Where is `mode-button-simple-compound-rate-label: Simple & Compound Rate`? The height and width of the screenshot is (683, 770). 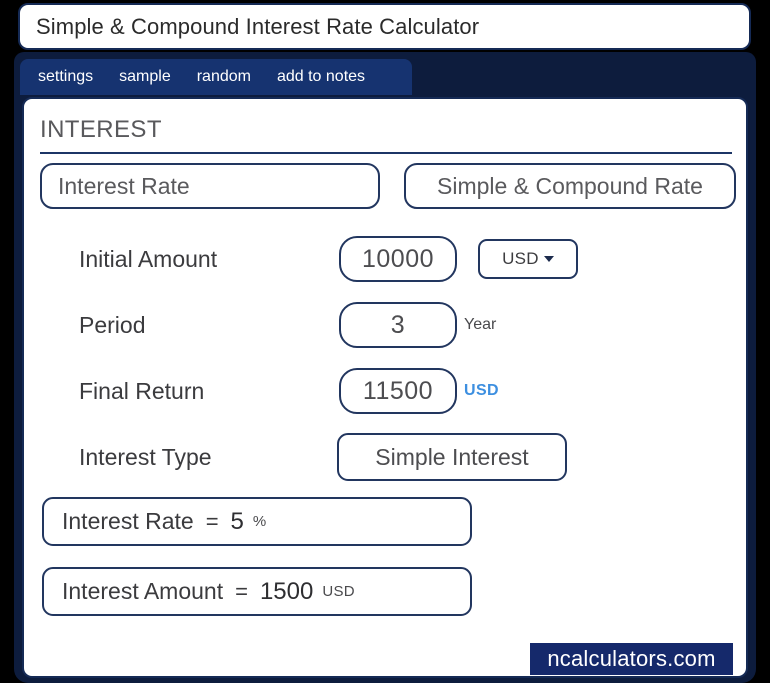 mode-button-simple-compound-rate-label: Simple & Compound Rate is located at coordinates (570, 185).